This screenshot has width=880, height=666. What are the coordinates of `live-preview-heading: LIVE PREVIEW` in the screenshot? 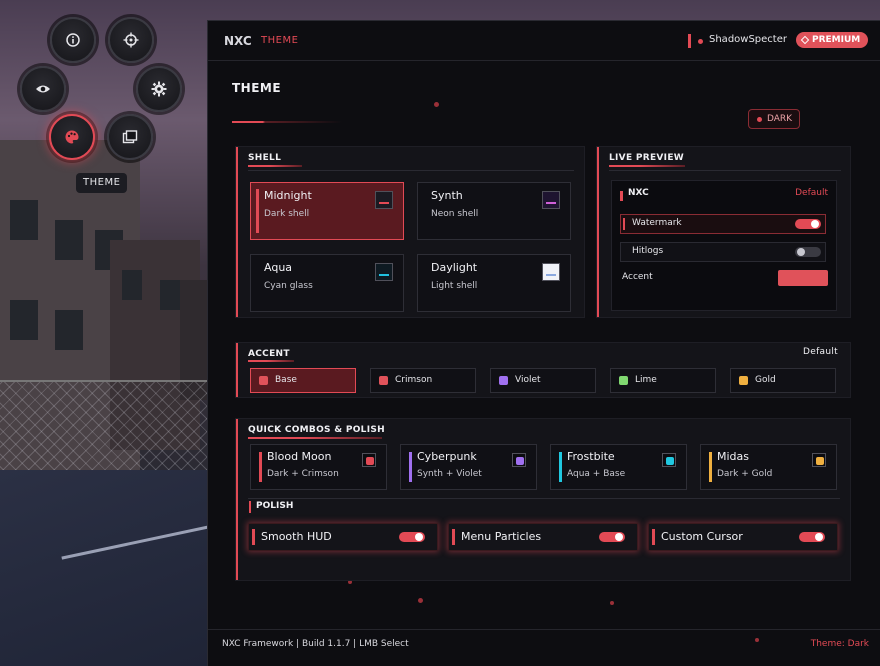 It's located at (646, 158).